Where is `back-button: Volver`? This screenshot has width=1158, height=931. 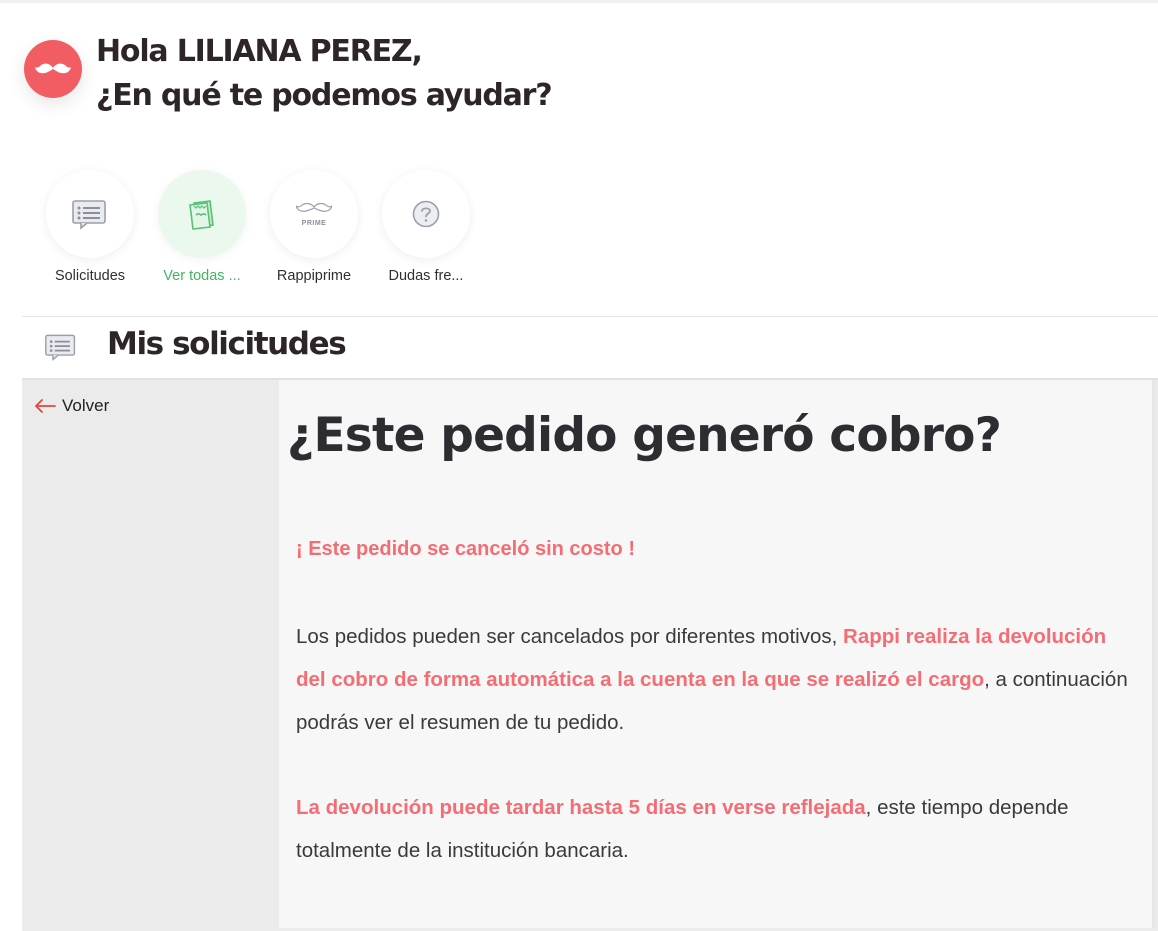 back-button: Volver is located at coordinates (71, 406).